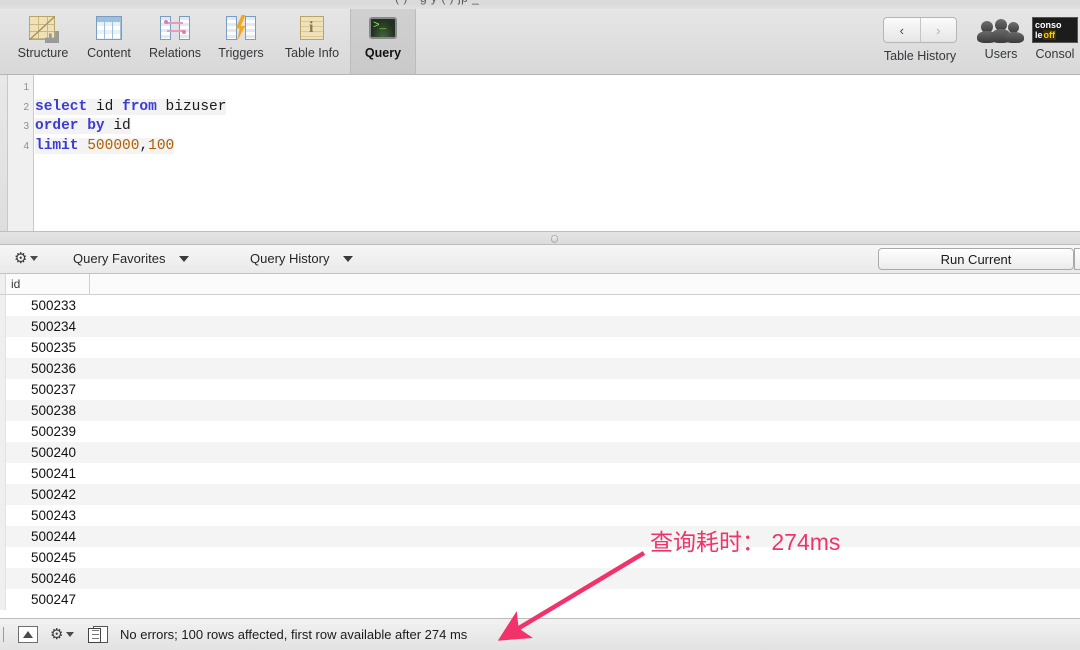 The image size is (1080, 650). I want to click on table-row: 500235, so click(540, 347).